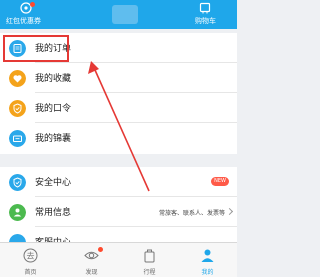  What do you see at coordinates (149, 256) in the screenshot?
I see `luggage-icon` at bounding box center [149, 256].